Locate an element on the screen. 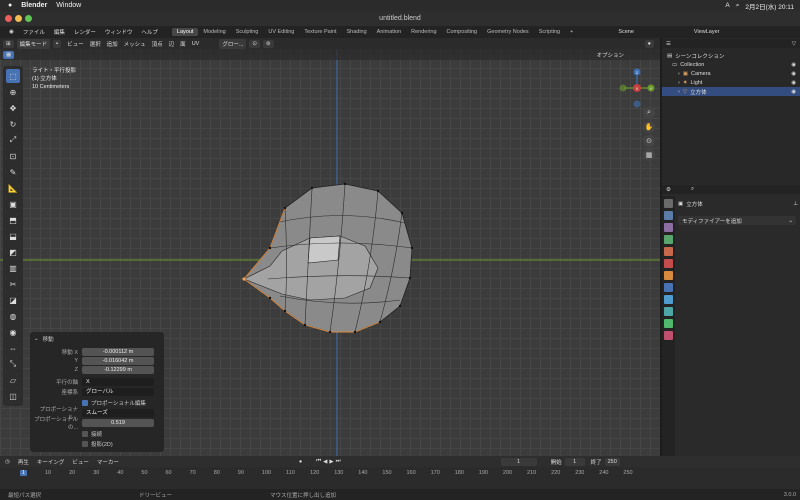  measure-tool-icon: 📐 is located at coordinates (13, 188).